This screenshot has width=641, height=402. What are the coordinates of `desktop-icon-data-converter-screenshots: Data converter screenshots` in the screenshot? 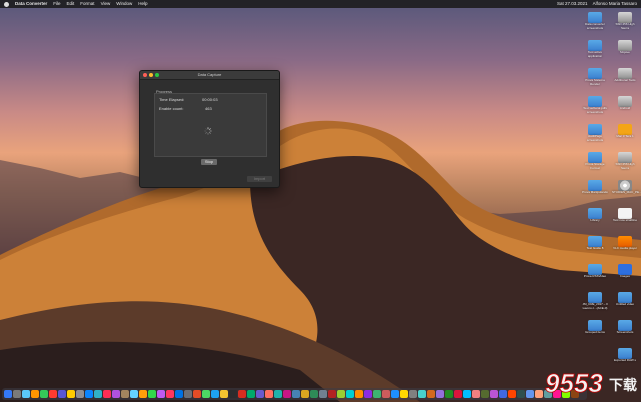 It's located at (595, 21).